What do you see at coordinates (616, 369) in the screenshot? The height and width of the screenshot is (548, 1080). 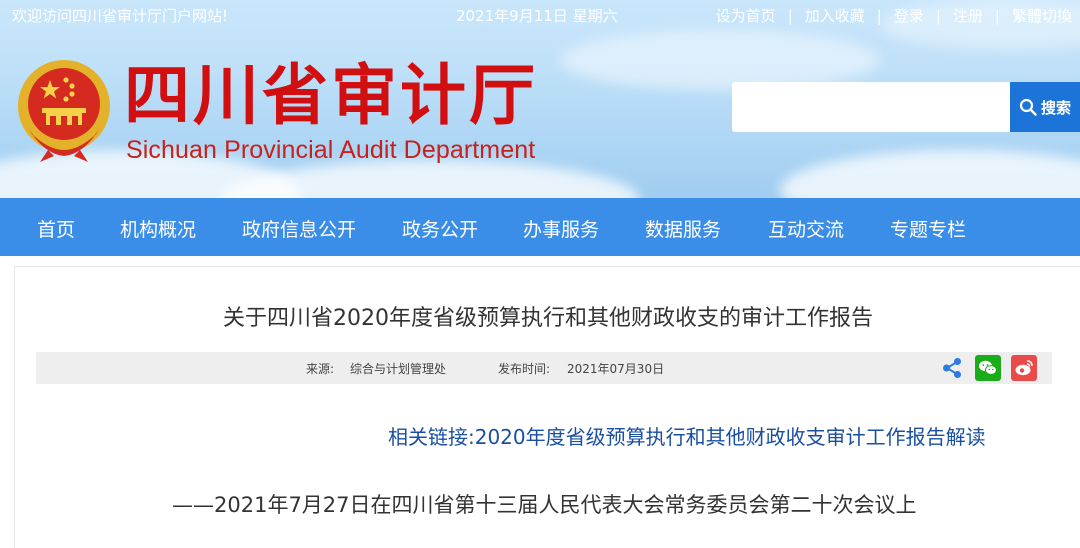 I see `publish-date-value: 2021年07月30日` at bounding box center [616, 369].